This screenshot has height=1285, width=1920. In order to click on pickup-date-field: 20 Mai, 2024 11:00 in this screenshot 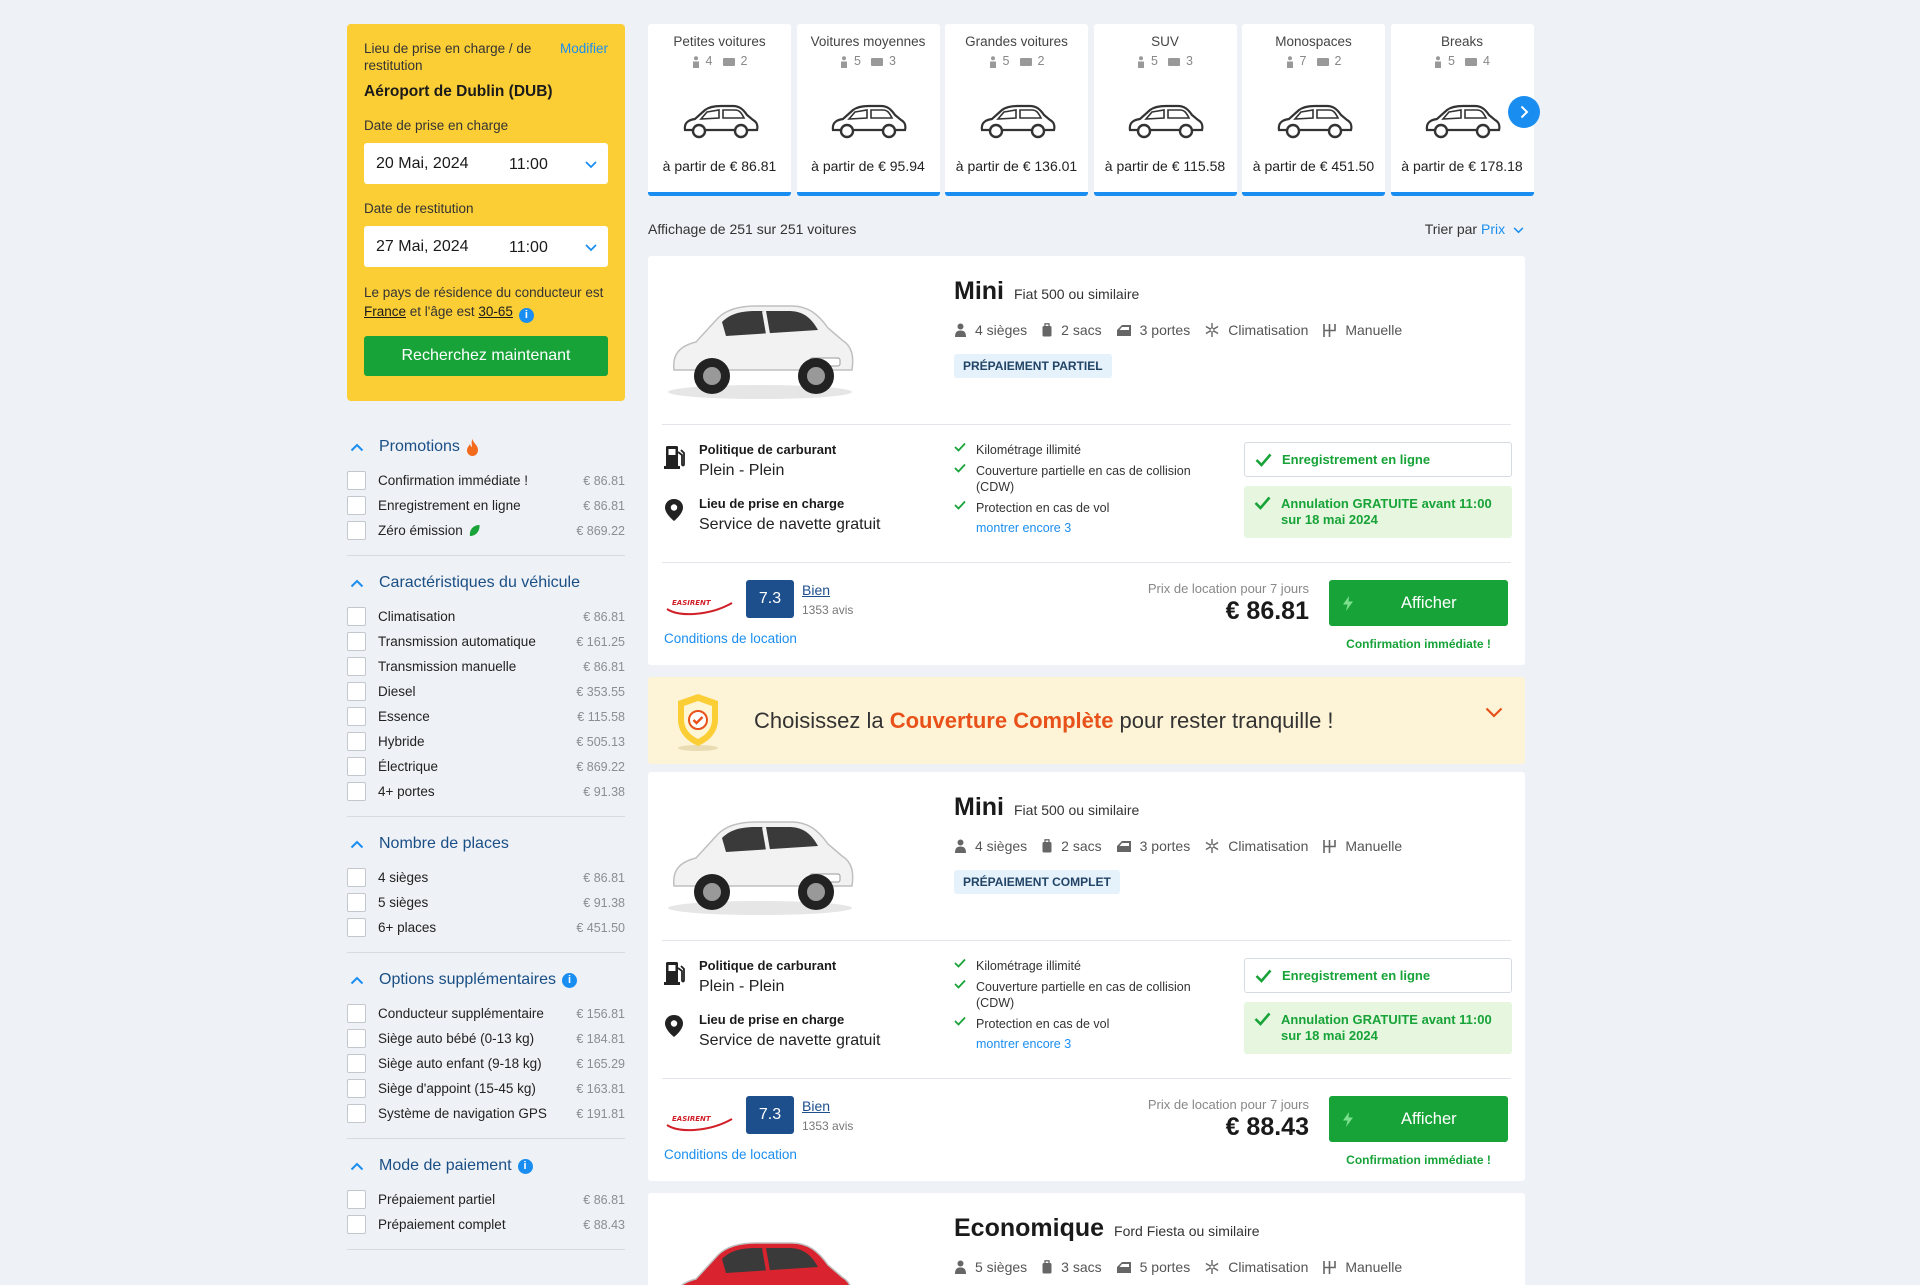, I will do `click(486, 163)`.